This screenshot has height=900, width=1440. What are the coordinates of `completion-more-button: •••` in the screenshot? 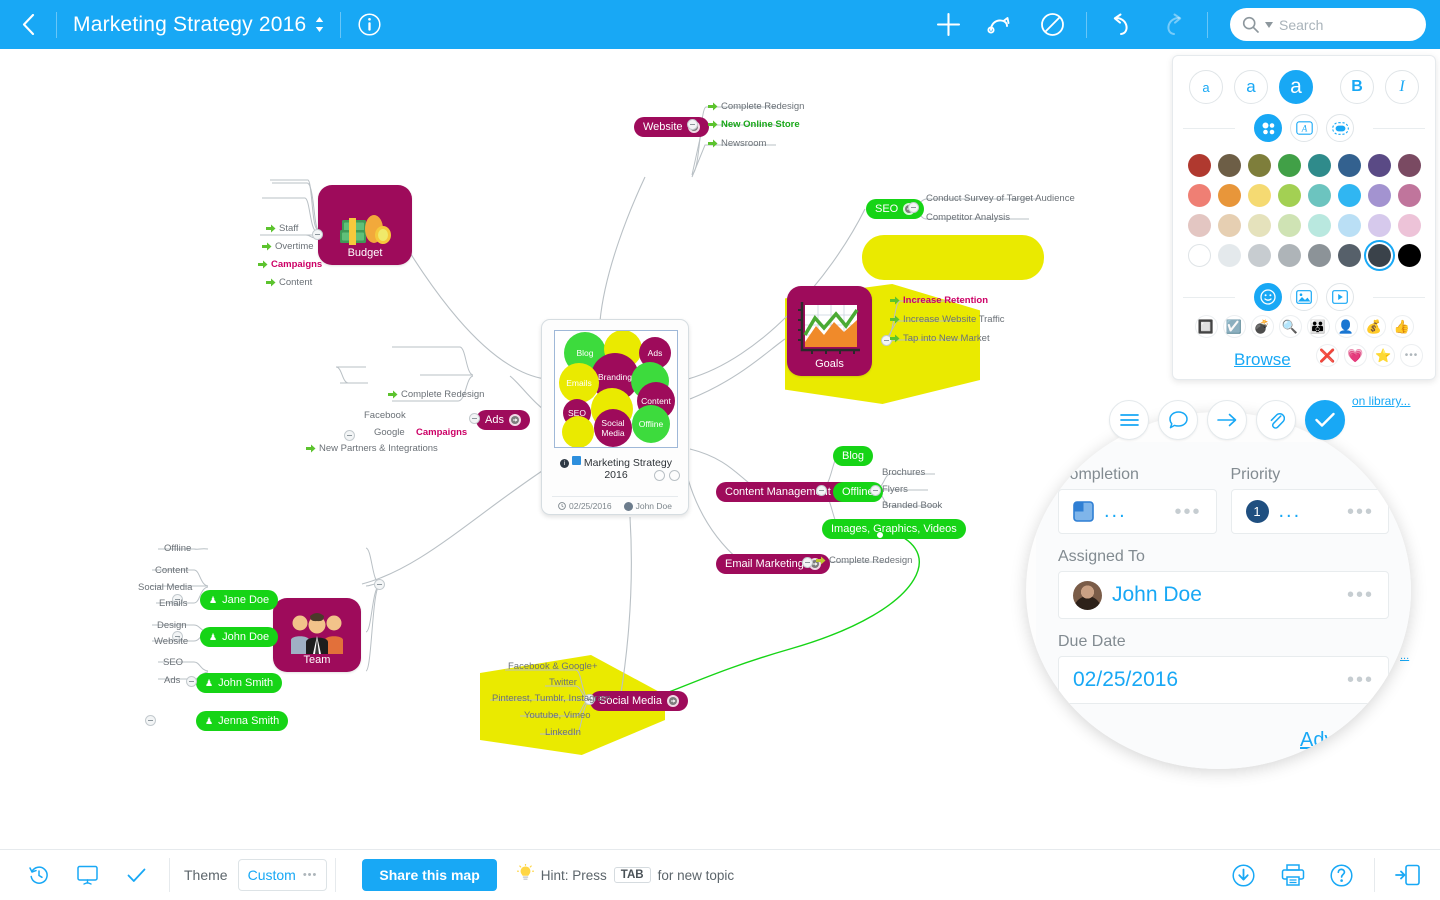 It's located at (1187, 512).